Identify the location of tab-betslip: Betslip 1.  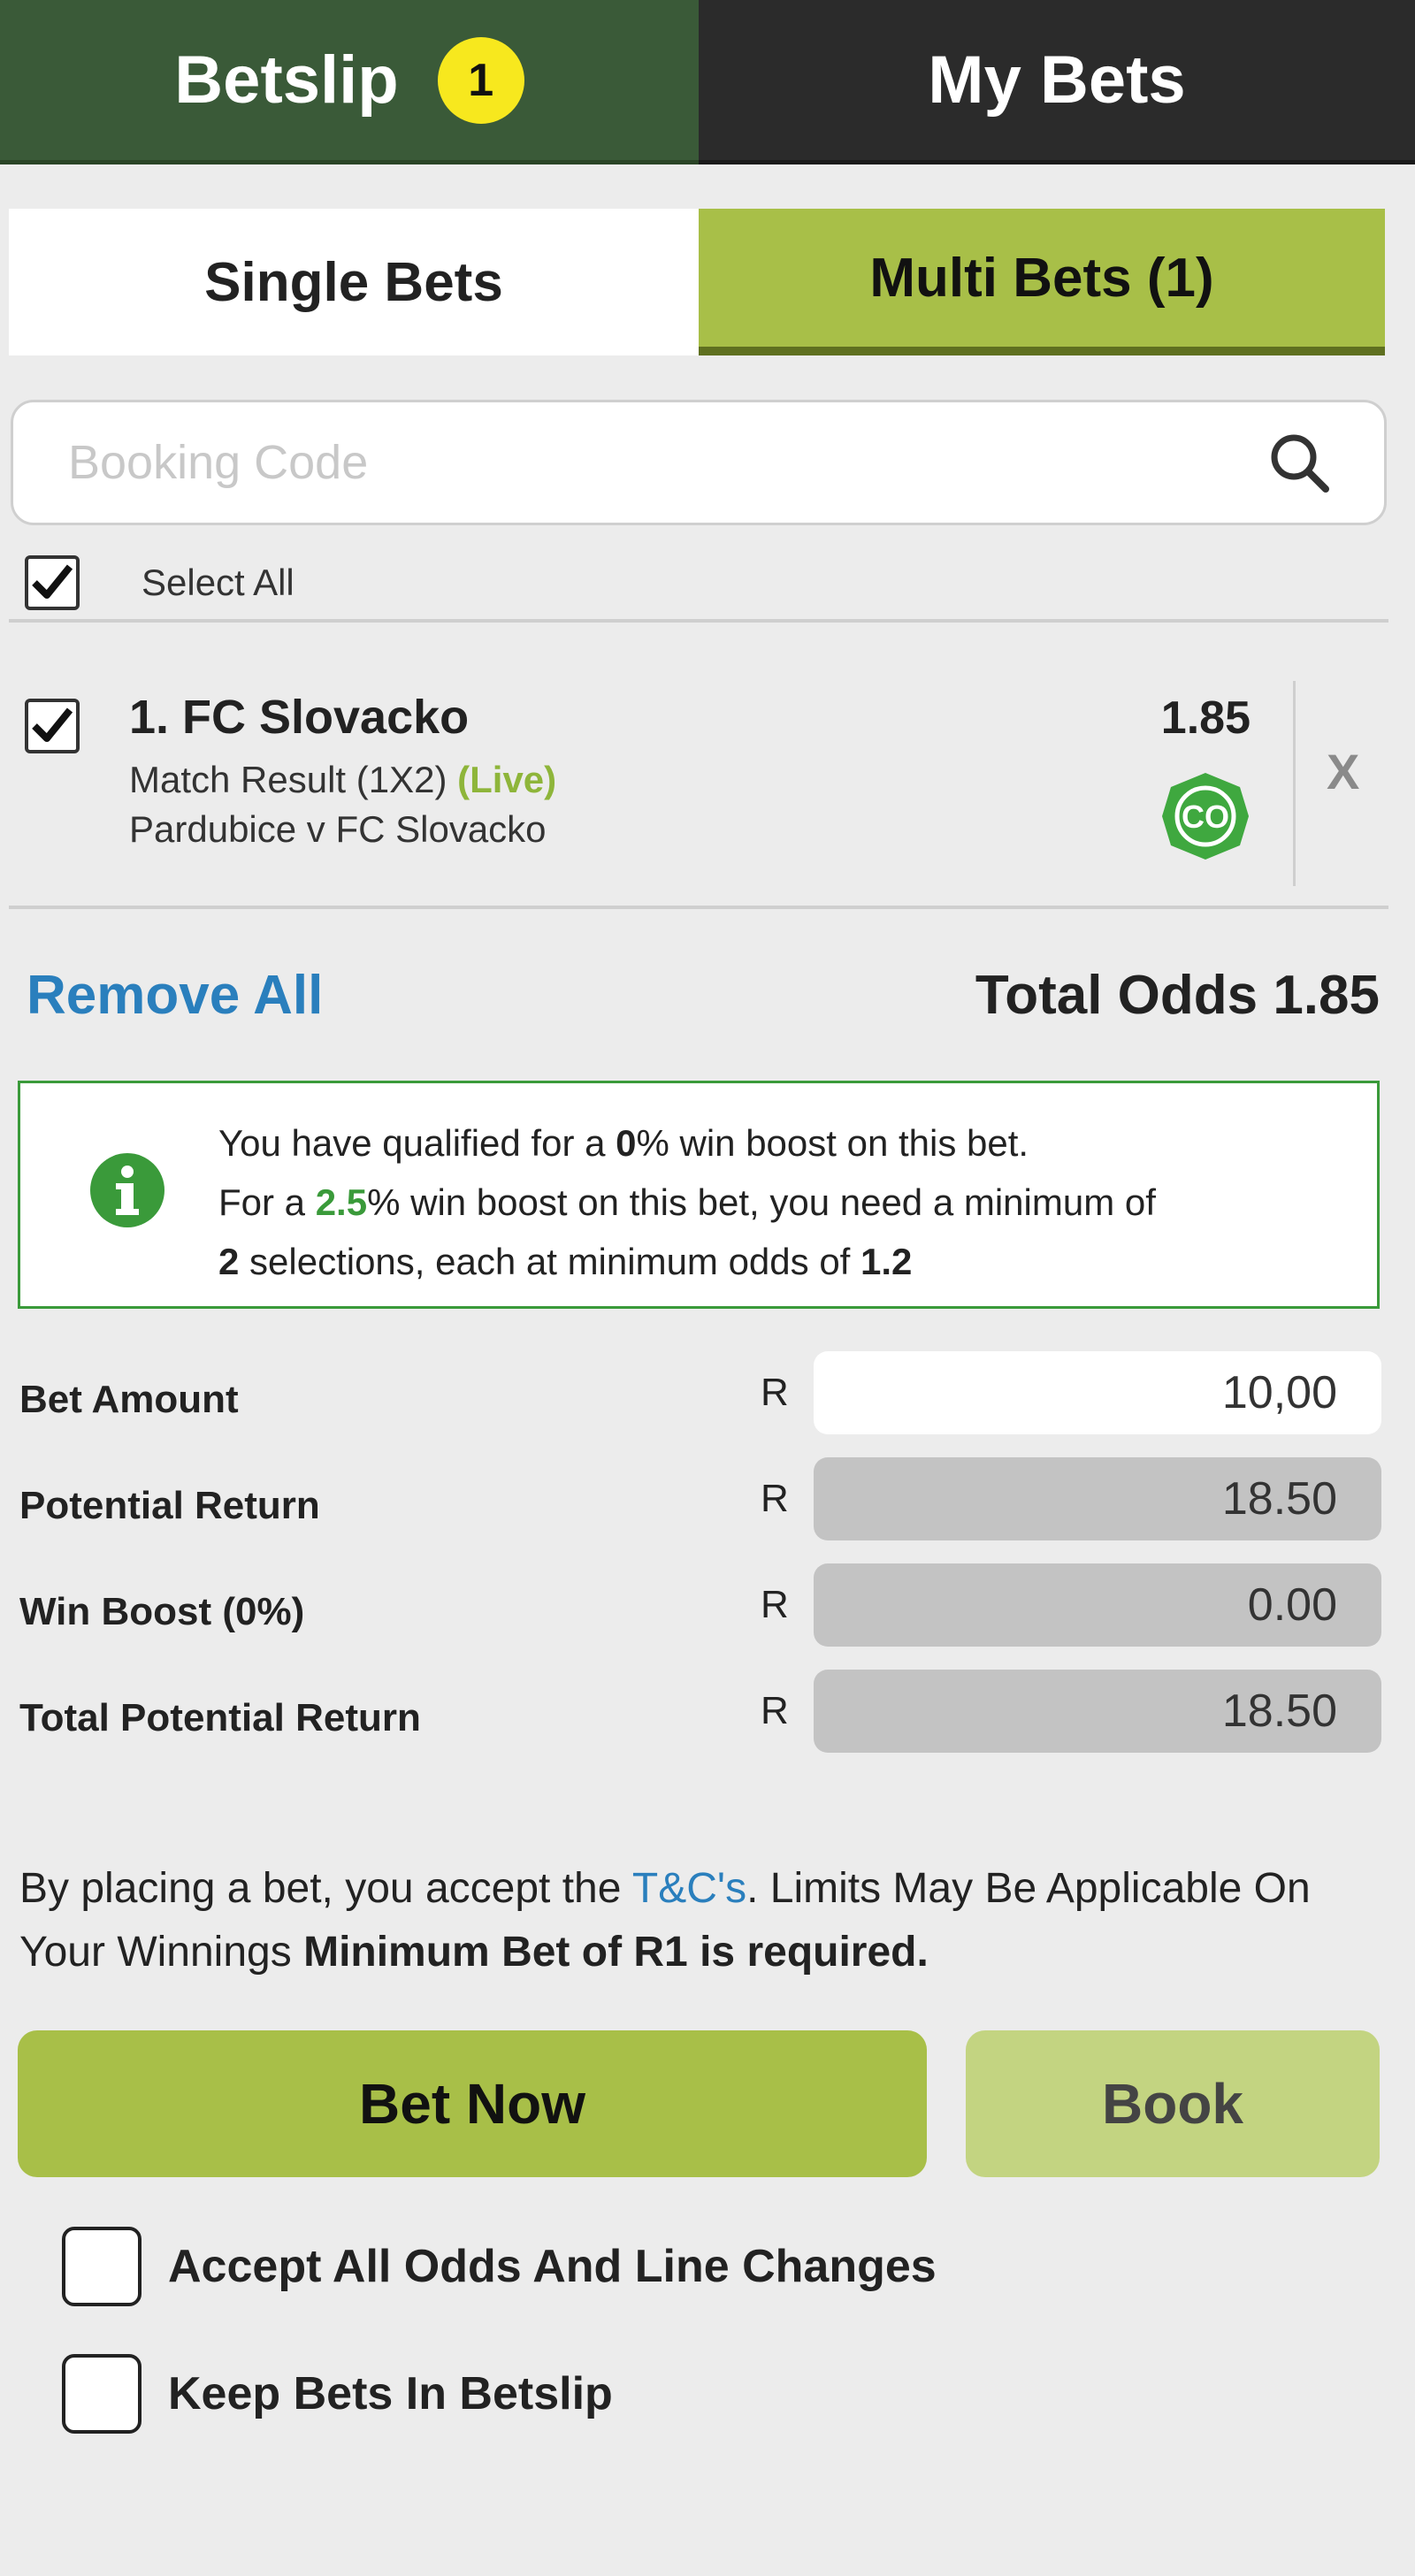
(350, 82).